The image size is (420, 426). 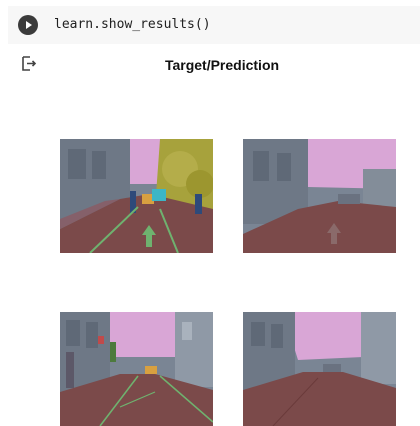 I want to click on code-cell: learn.show_results(), so click(x=214, y=25).